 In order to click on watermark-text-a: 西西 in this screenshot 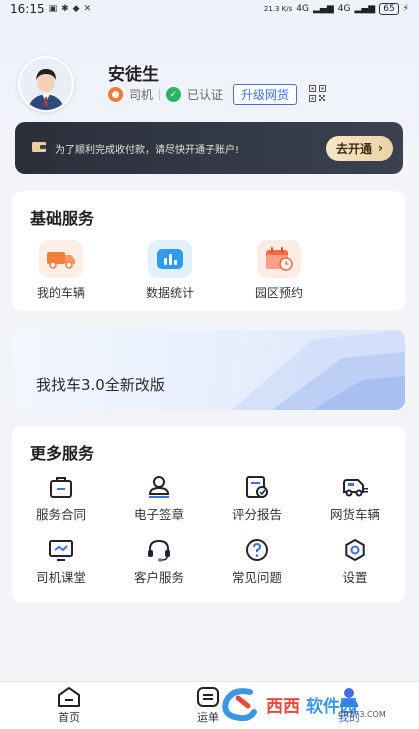, I will do `click(283, 706)`.